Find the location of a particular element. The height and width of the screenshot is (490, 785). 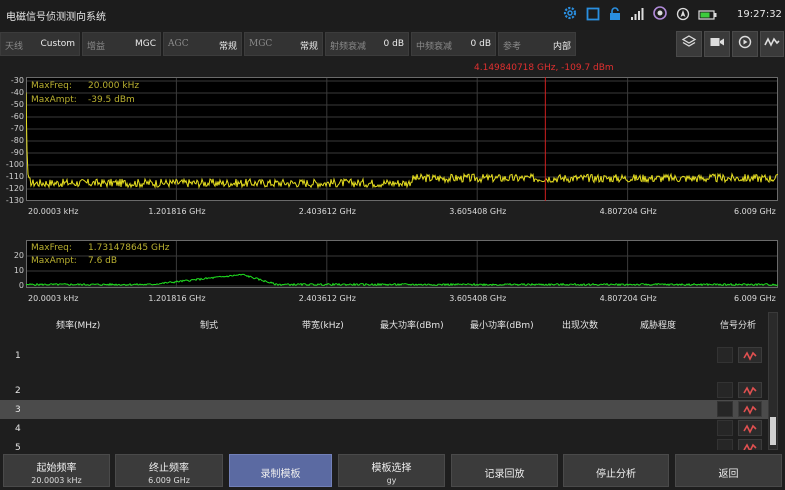

record-video-button is located at coordinates (717, 44).